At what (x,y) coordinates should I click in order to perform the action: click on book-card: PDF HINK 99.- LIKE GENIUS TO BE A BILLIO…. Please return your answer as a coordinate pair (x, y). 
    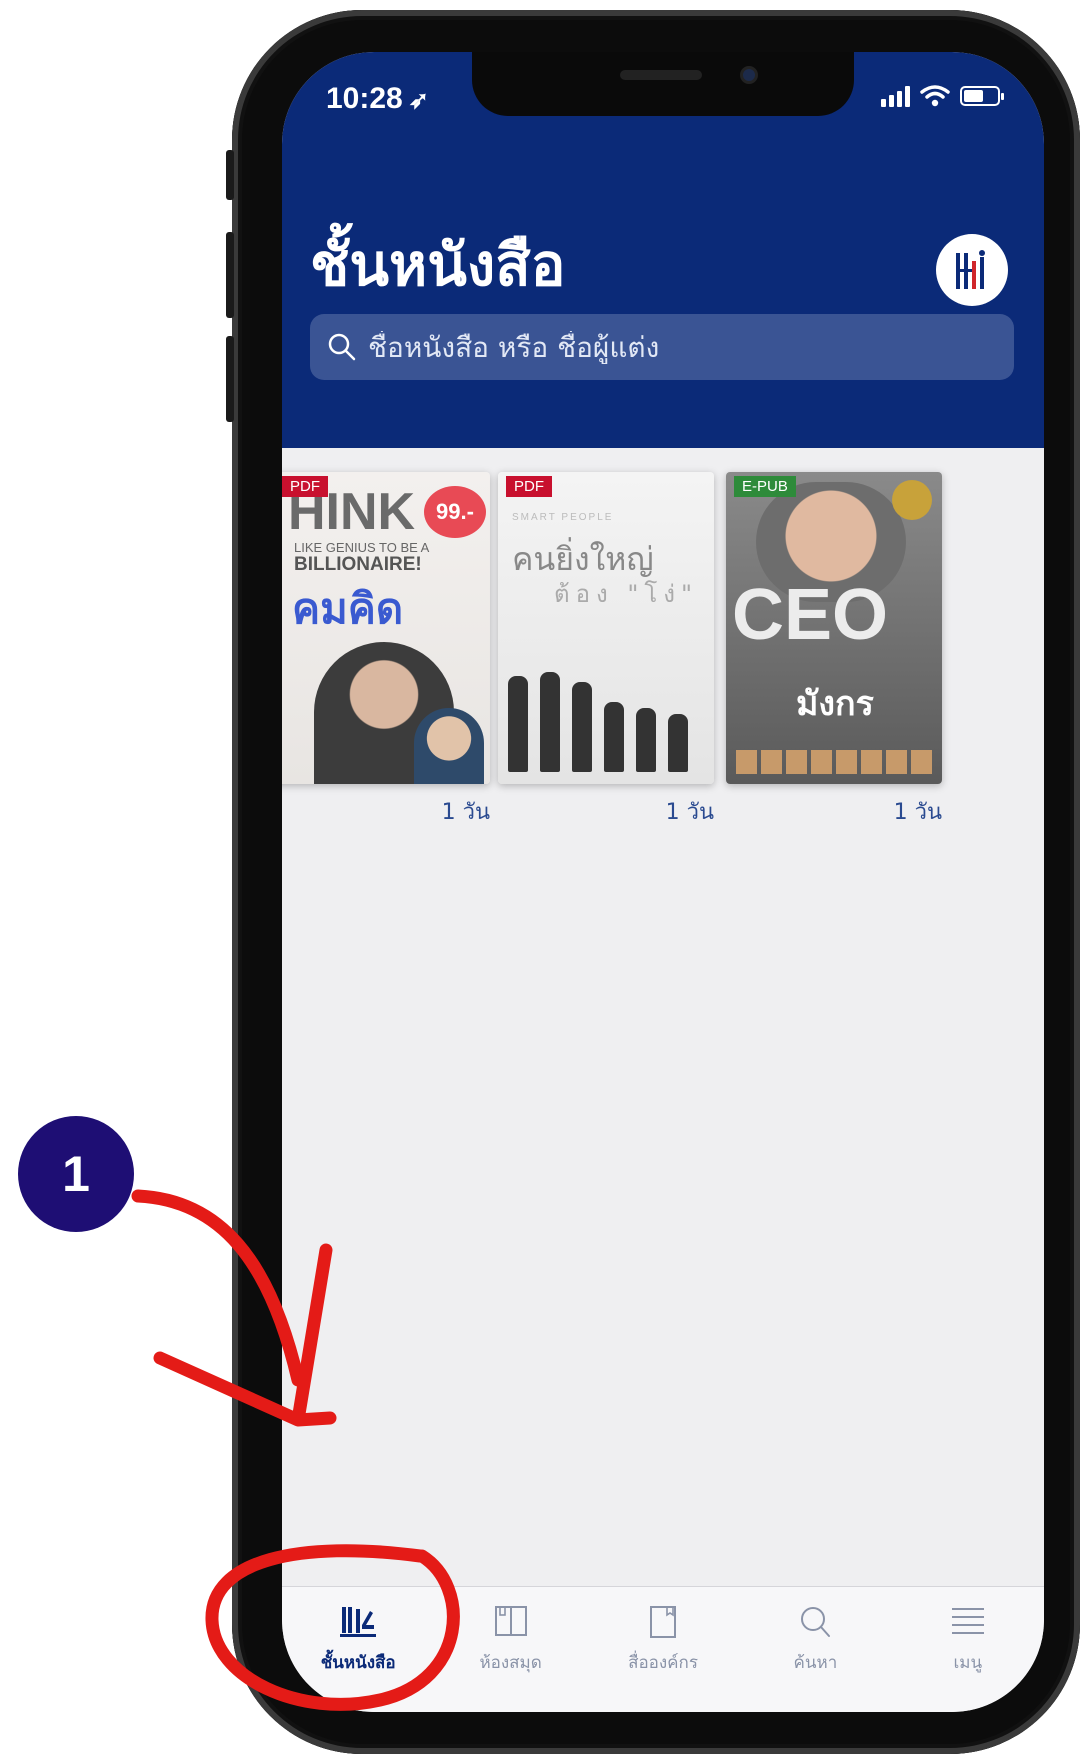
    Looking at the image, I should click on (386, 648).